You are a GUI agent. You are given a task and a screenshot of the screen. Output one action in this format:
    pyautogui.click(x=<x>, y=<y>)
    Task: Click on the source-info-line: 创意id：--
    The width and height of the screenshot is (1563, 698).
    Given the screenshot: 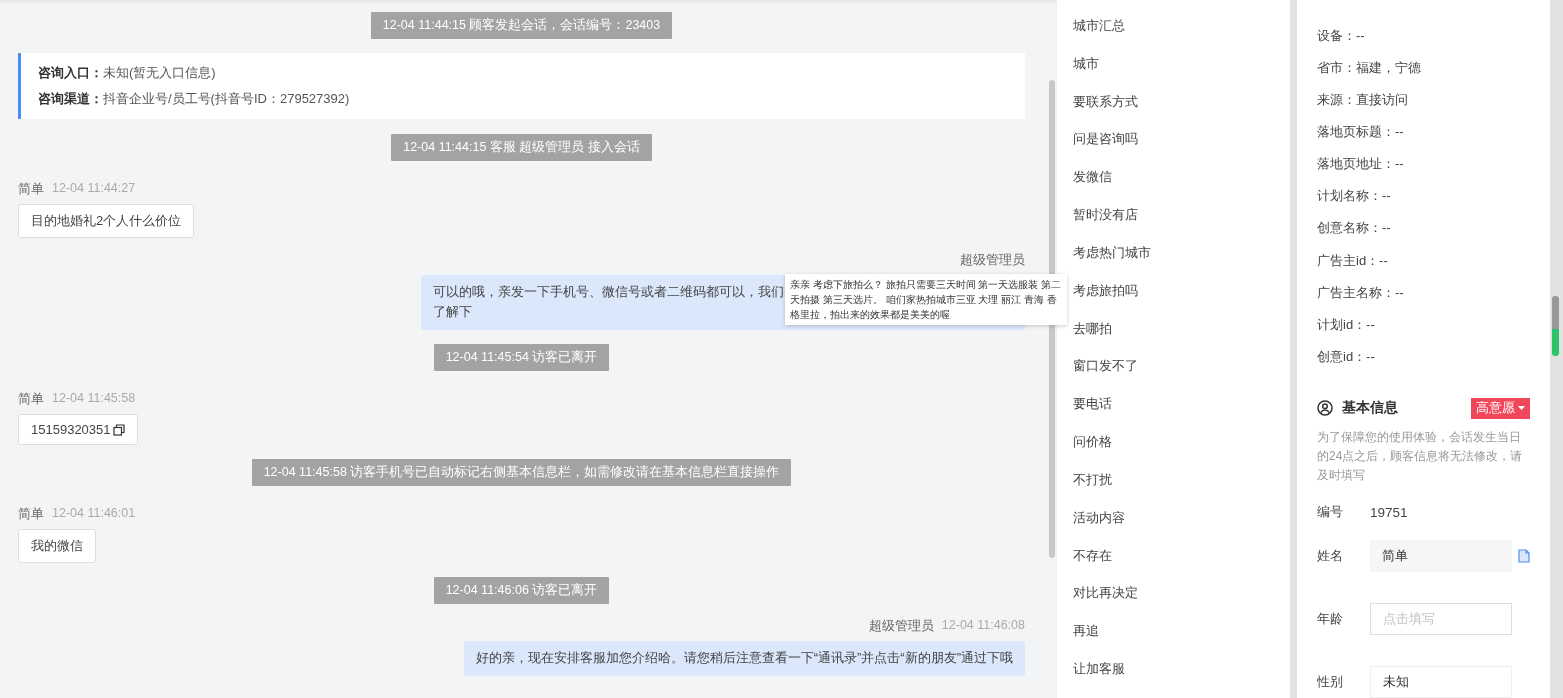 What is the action you would take?
    pyautogui.click(x=1346, y=356)
    